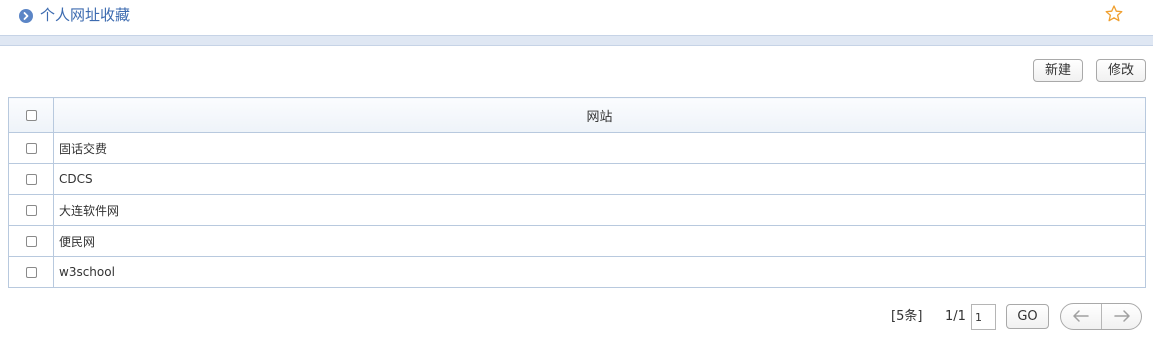 The image size is (1153, 343). I want to click on header-divider-band, so click(576, 40).